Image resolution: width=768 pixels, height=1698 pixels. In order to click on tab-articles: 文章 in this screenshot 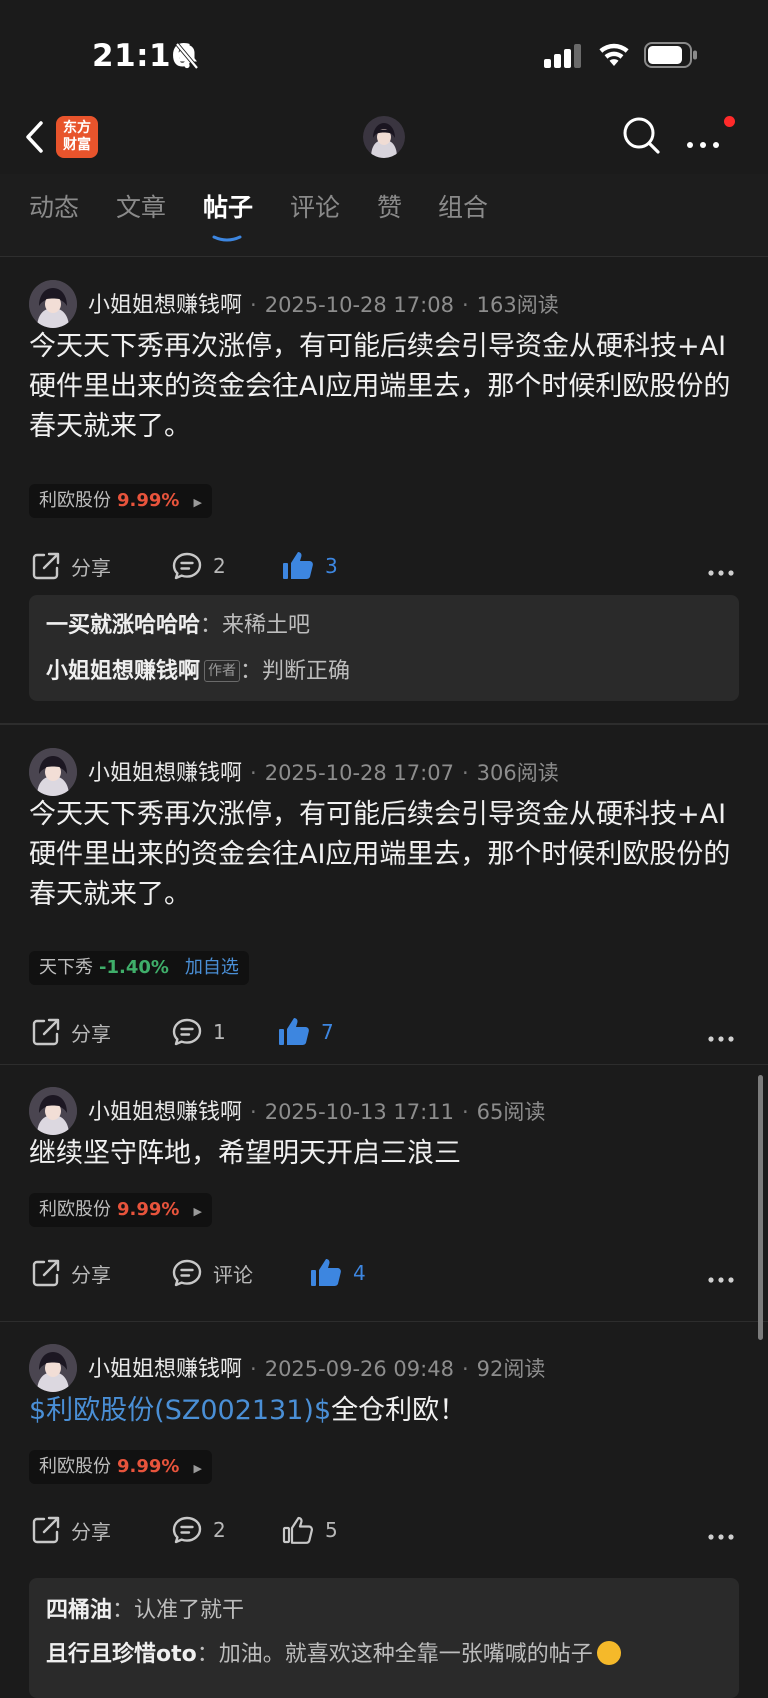, I will do `click(141, 206)`.